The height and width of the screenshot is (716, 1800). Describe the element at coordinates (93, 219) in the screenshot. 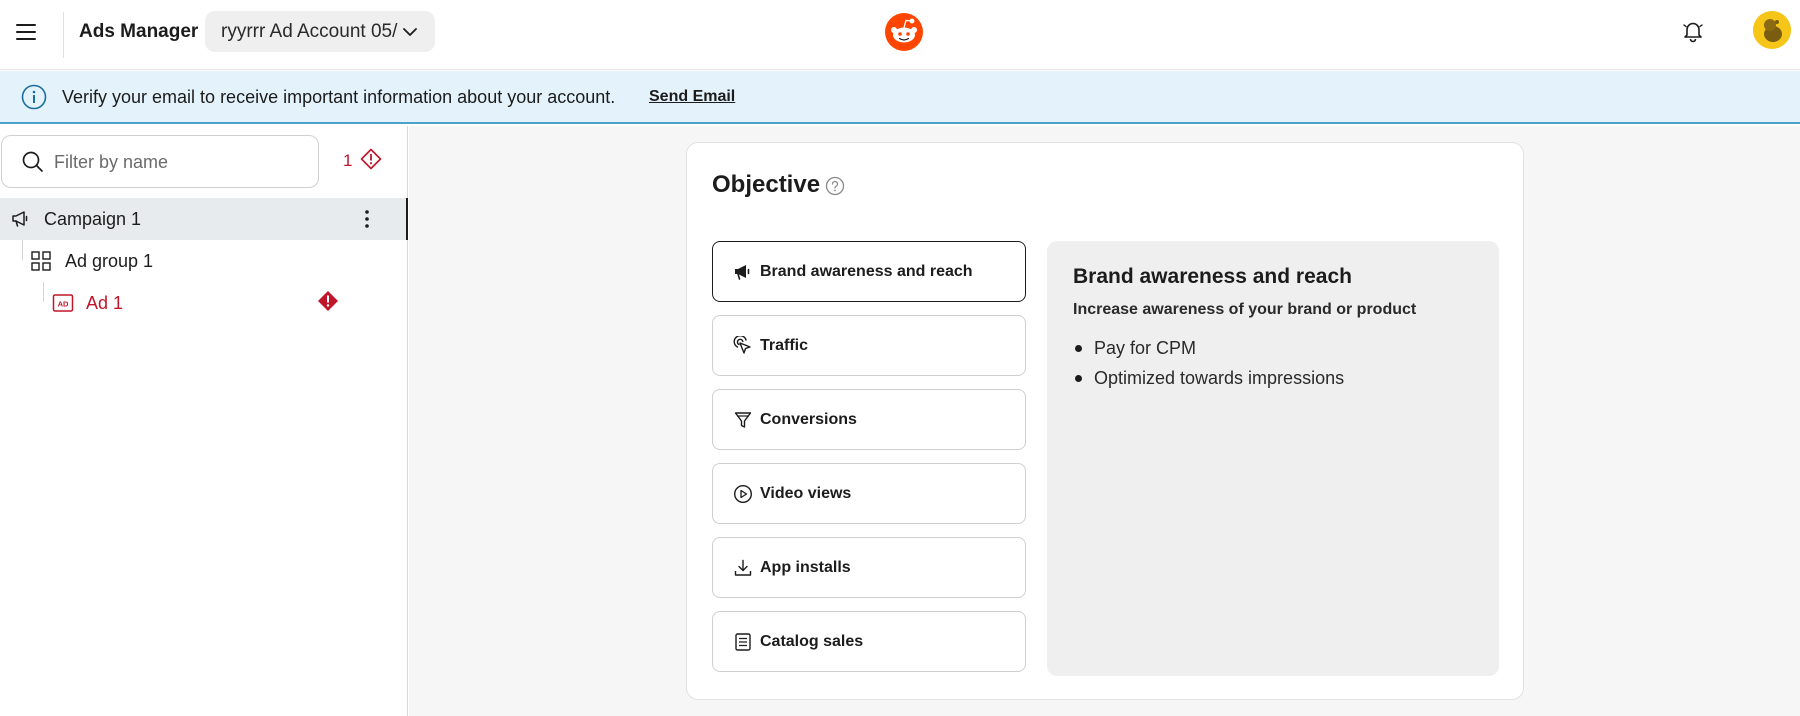

I see `tree-item-label: Campaign 1` at that location.